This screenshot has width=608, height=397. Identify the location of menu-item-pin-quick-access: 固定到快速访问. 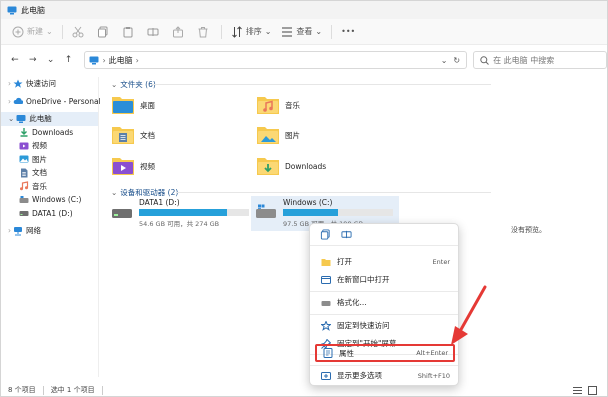
(385, 325).